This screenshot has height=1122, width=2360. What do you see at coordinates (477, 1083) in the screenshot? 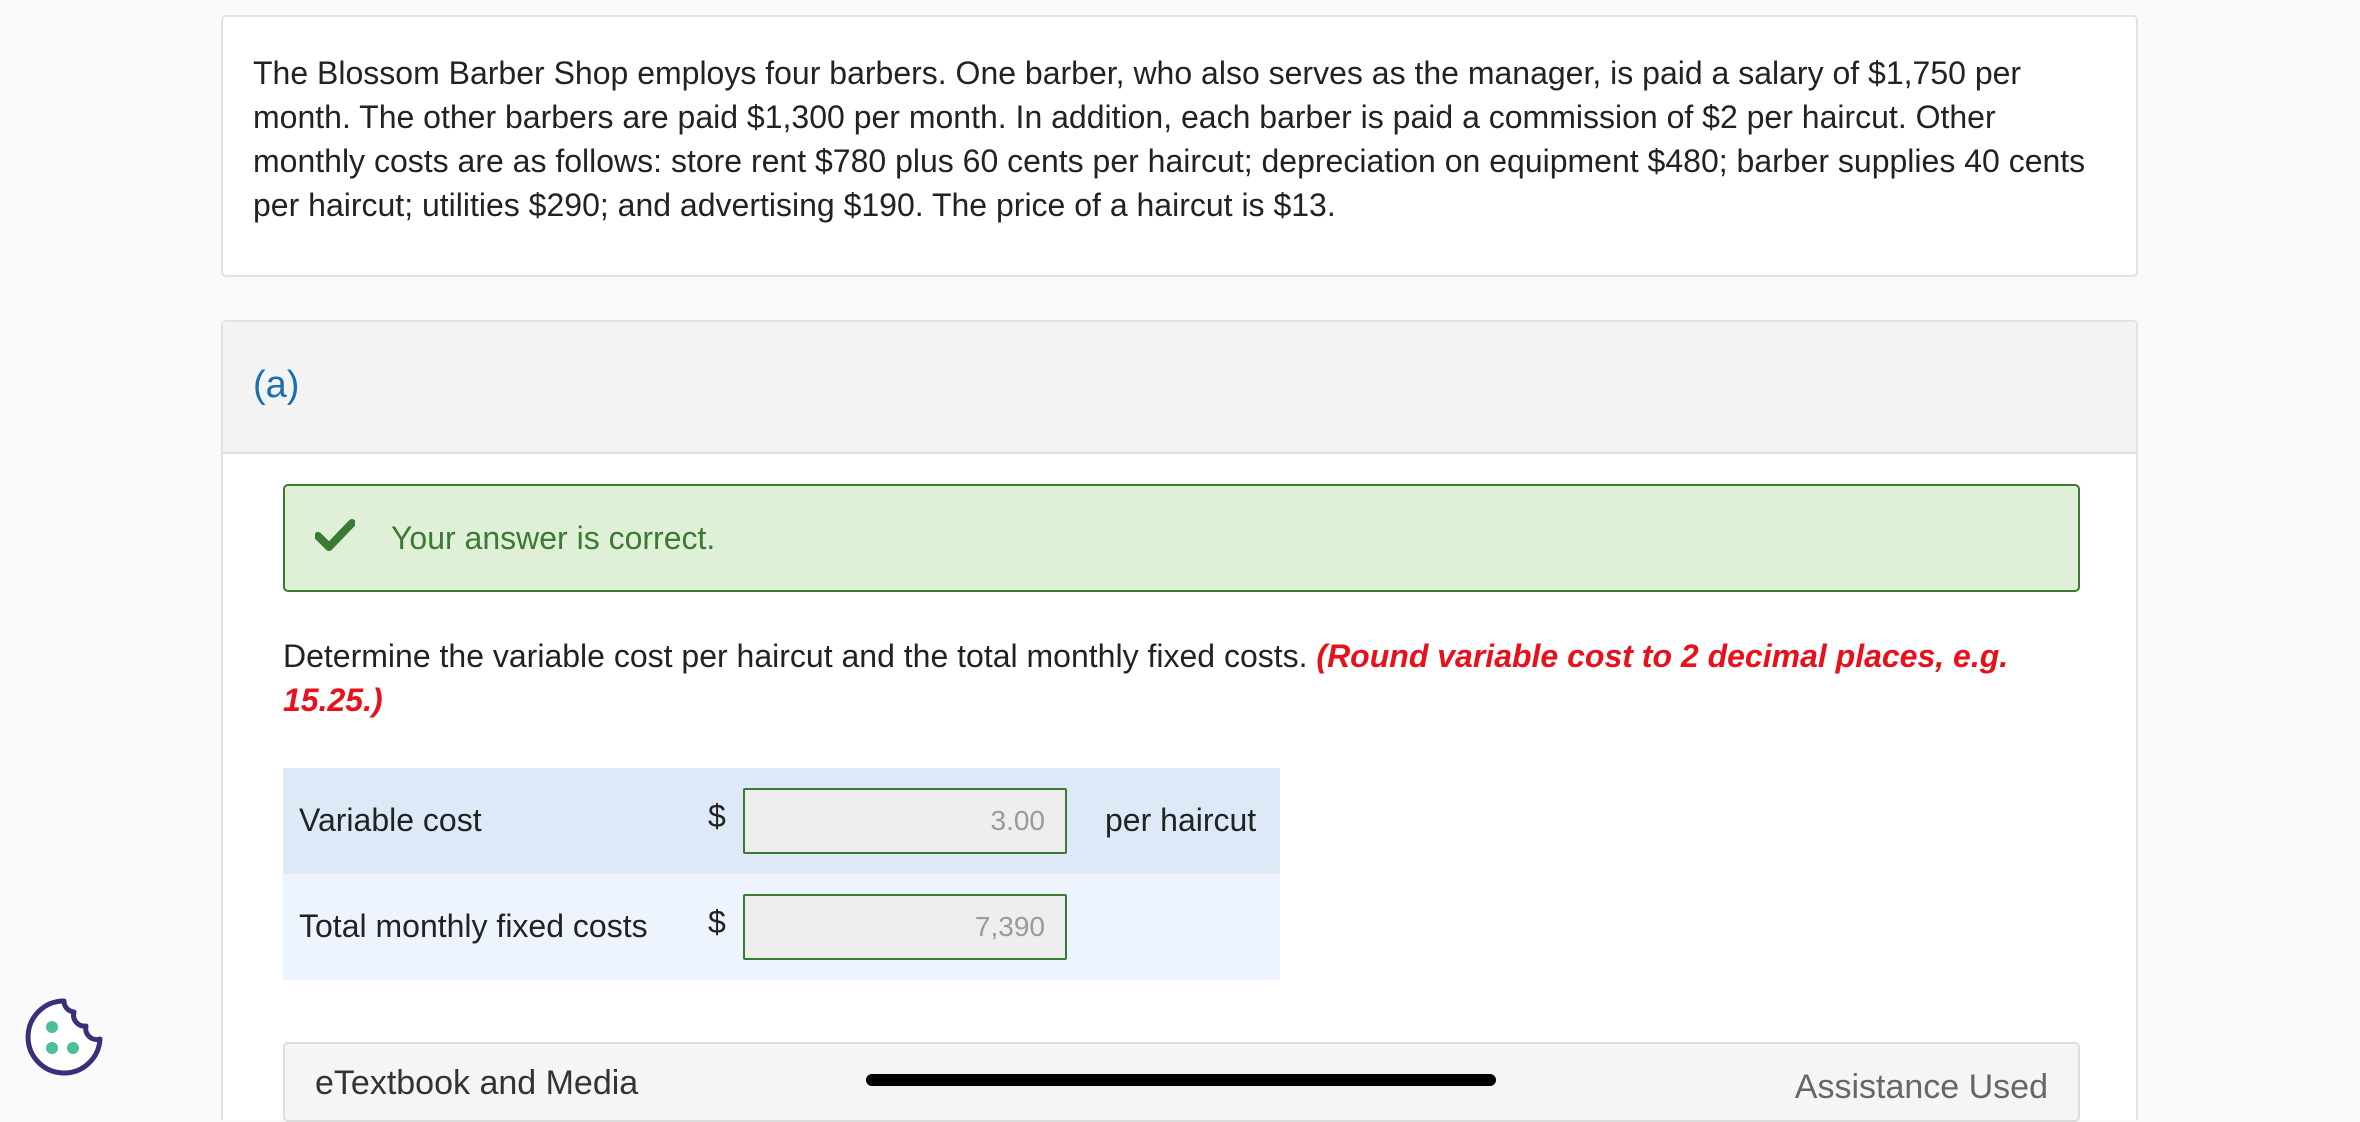
I see `etextbook-label: eTextbook and Media` at bounding box center [477, 1083].